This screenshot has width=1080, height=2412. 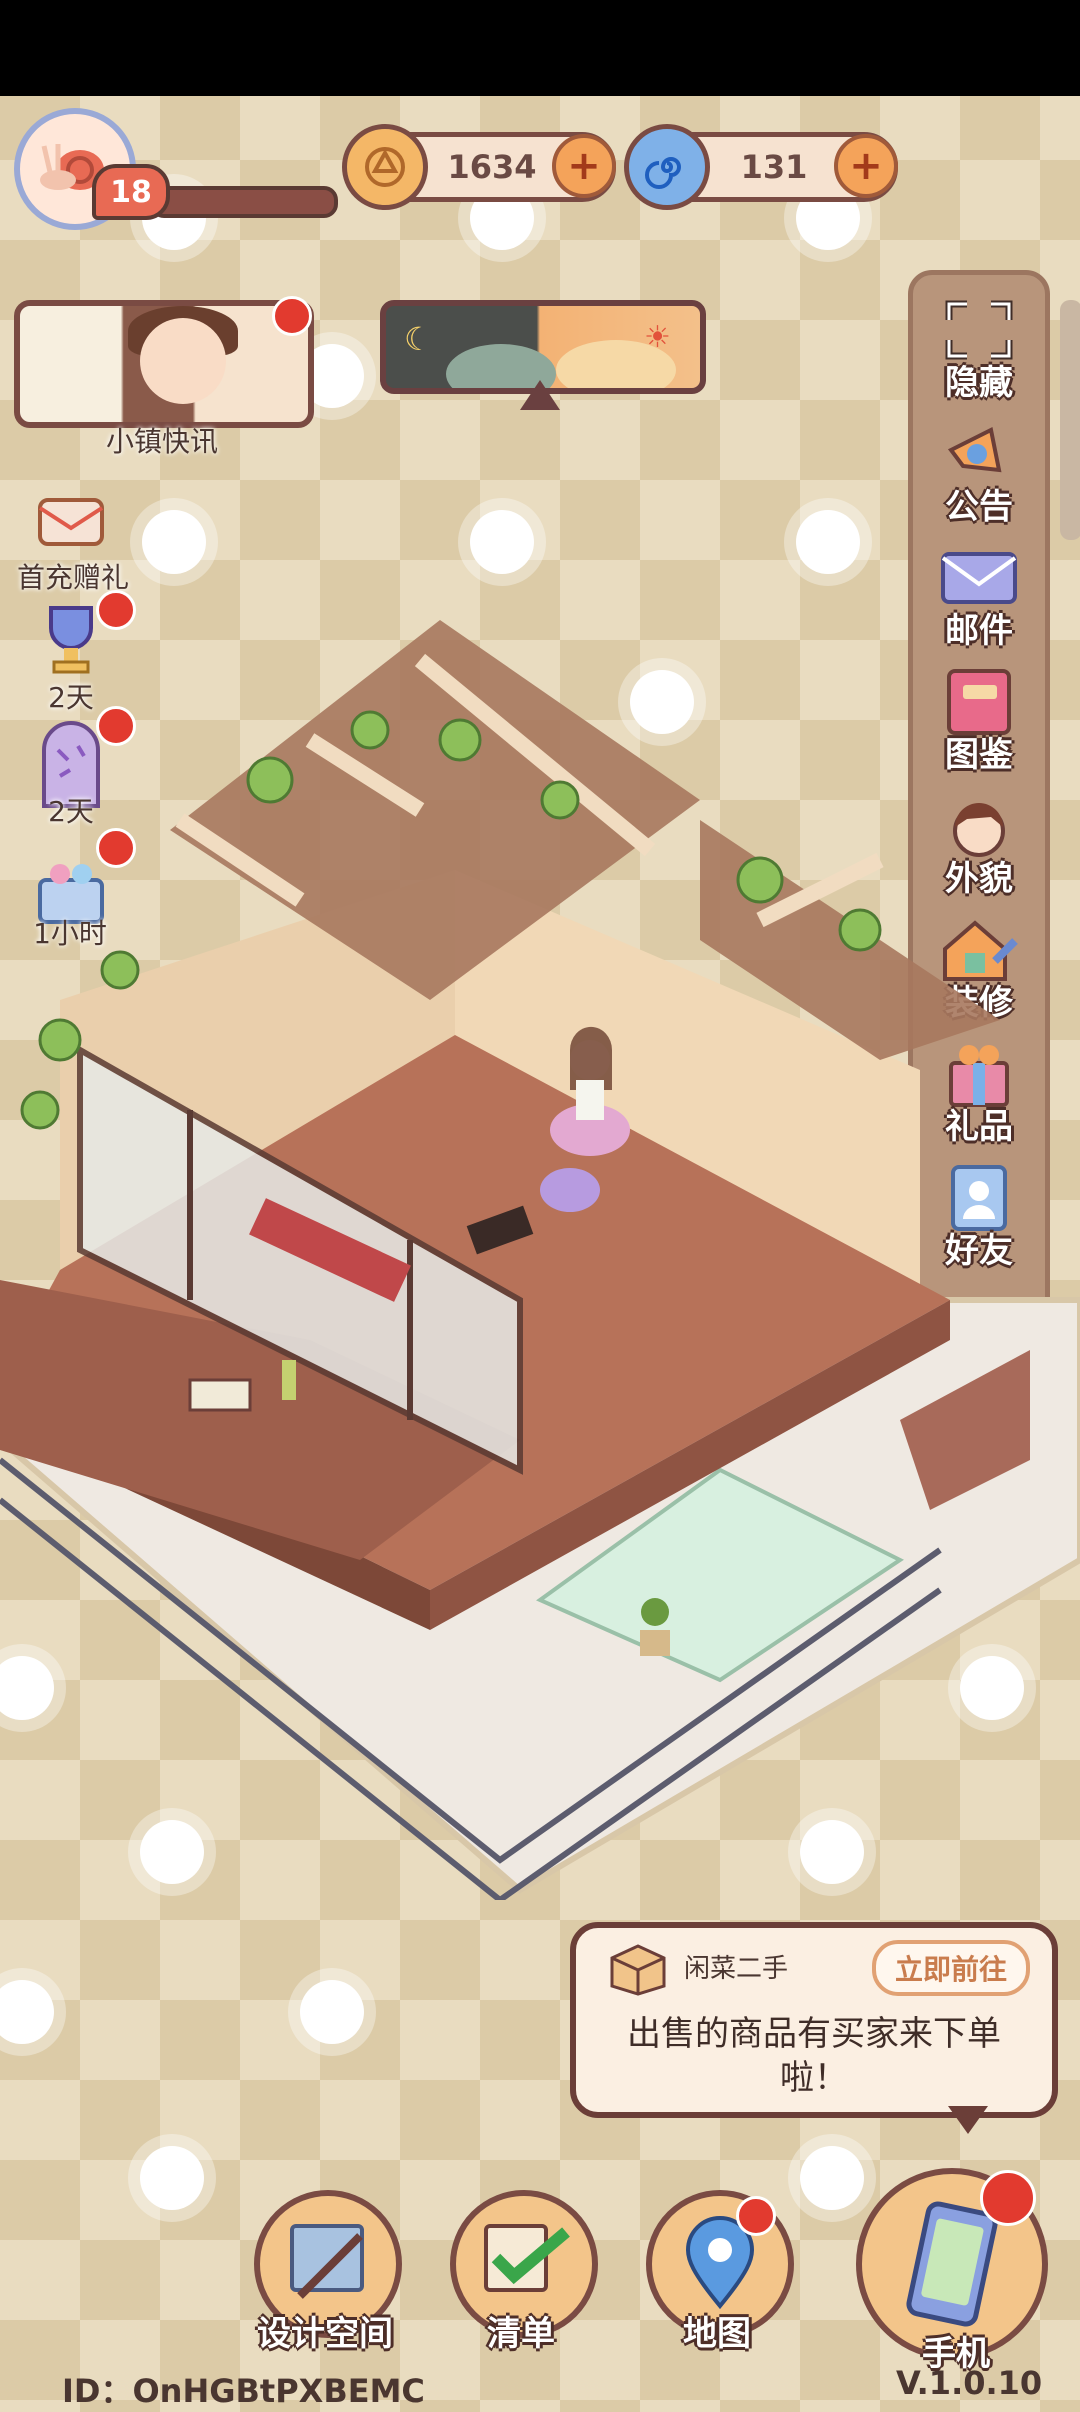 What do you see at coordinates (657, 337) in the screenshot?
I see `sun-icon: ☀` at bounding box center [657, 337].